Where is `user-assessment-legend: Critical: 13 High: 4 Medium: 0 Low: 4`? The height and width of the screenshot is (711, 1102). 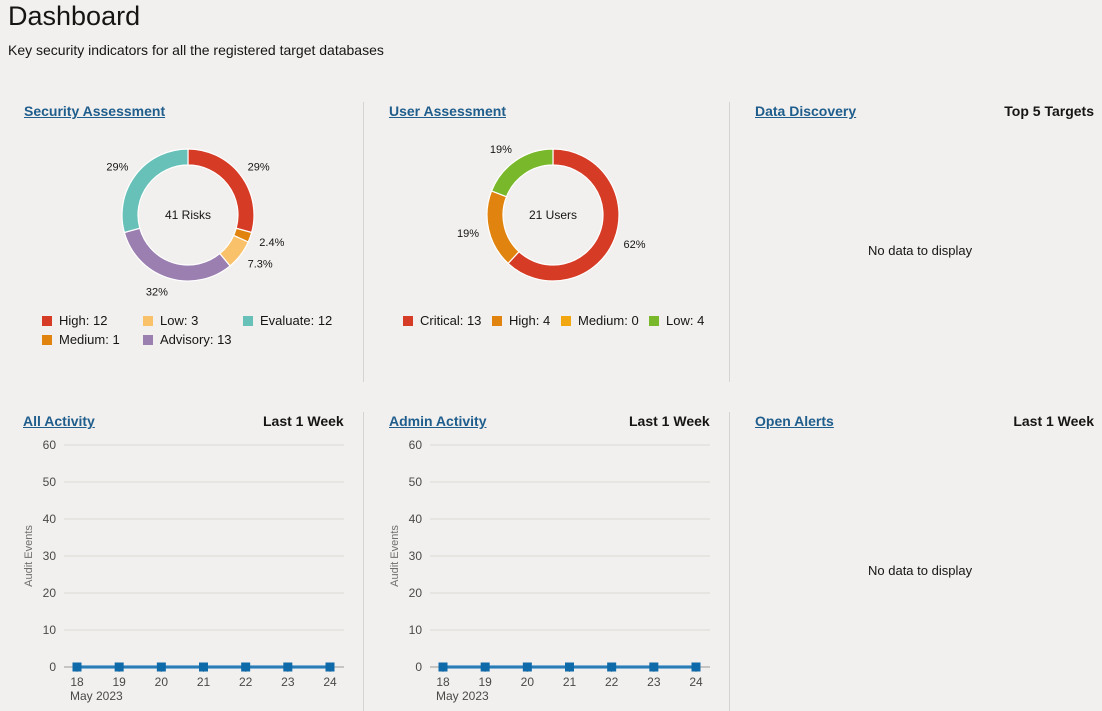 user-assessment-legend: Critical: 13 High: 4 Medium: 0 Low: 4 is located at coordinates (563, 321).